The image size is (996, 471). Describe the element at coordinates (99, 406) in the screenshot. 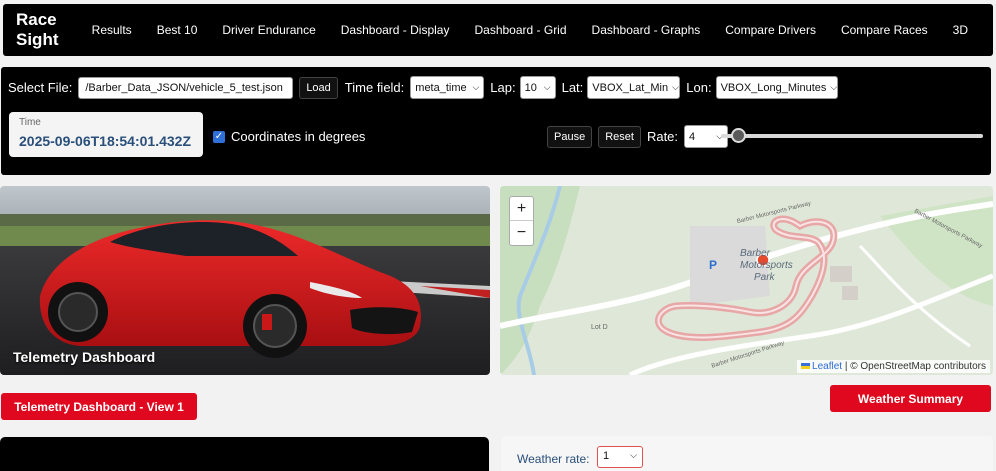

I see `telemetry-view-1-button: Telemetry Dashboard - View 1` at that location.